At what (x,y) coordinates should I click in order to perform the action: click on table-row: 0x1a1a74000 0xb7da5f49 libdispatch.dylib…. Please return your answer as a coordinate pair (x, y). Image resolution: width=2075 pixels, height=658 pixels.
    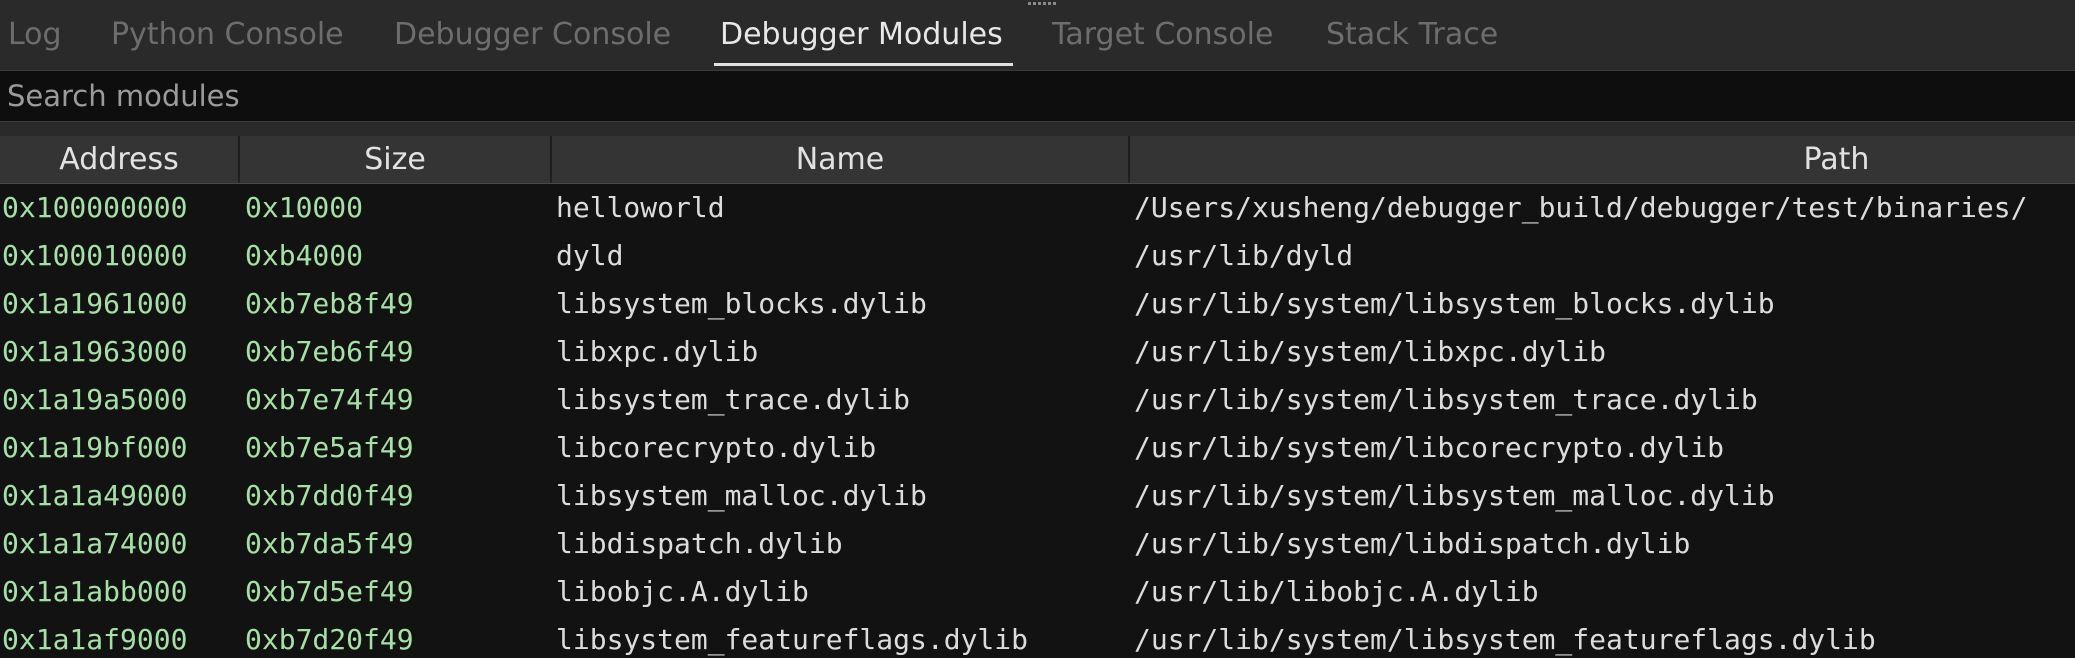
    Looking at the image, I should click on (1037, 544).